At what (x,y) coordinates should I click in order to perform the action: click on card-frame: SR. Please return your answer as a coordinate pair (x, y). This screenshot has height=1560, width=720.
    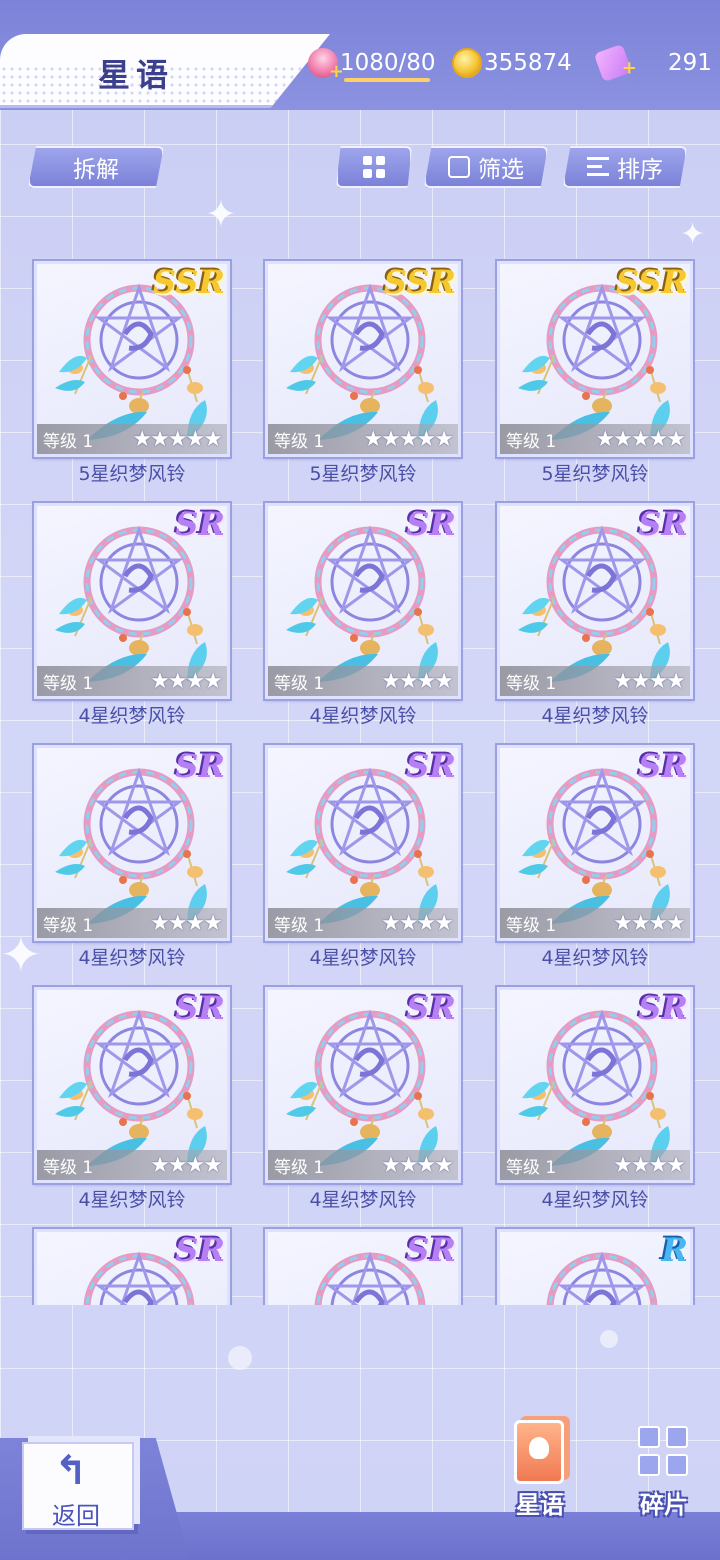
    Looking at the image, I should click on (363, 1266).